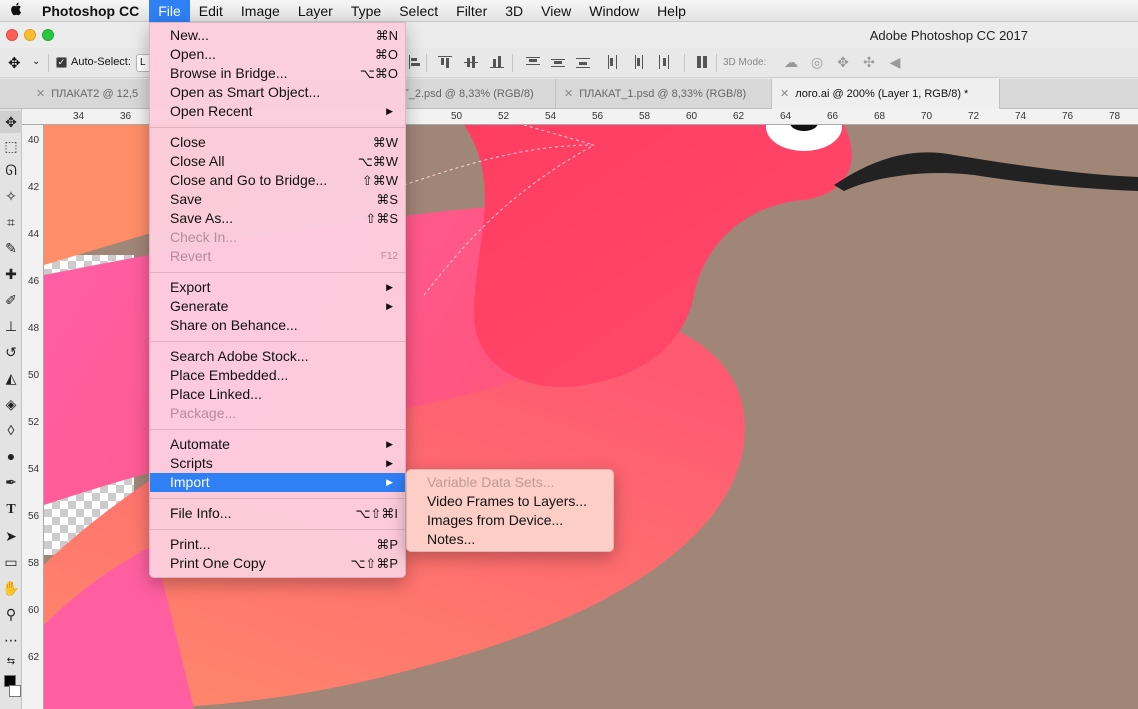 Image resolution: width=1138 pixels, height=709 pixels. Describe the element at coordinates (11, 146) in the screenshot. I see `marquee-tool-icon: ⬚` at that location.